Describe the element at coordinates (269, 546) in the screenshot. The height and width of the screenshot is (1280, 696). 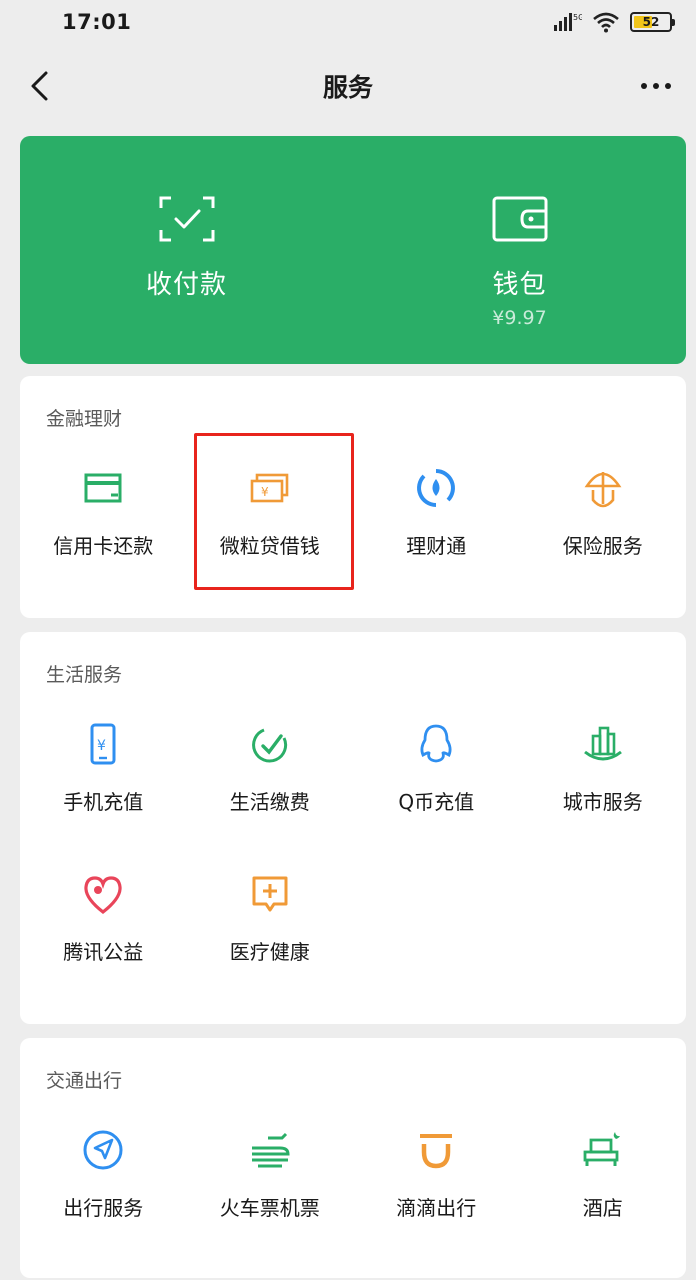
I see `service-label: 微粒贷借钱` at that location.